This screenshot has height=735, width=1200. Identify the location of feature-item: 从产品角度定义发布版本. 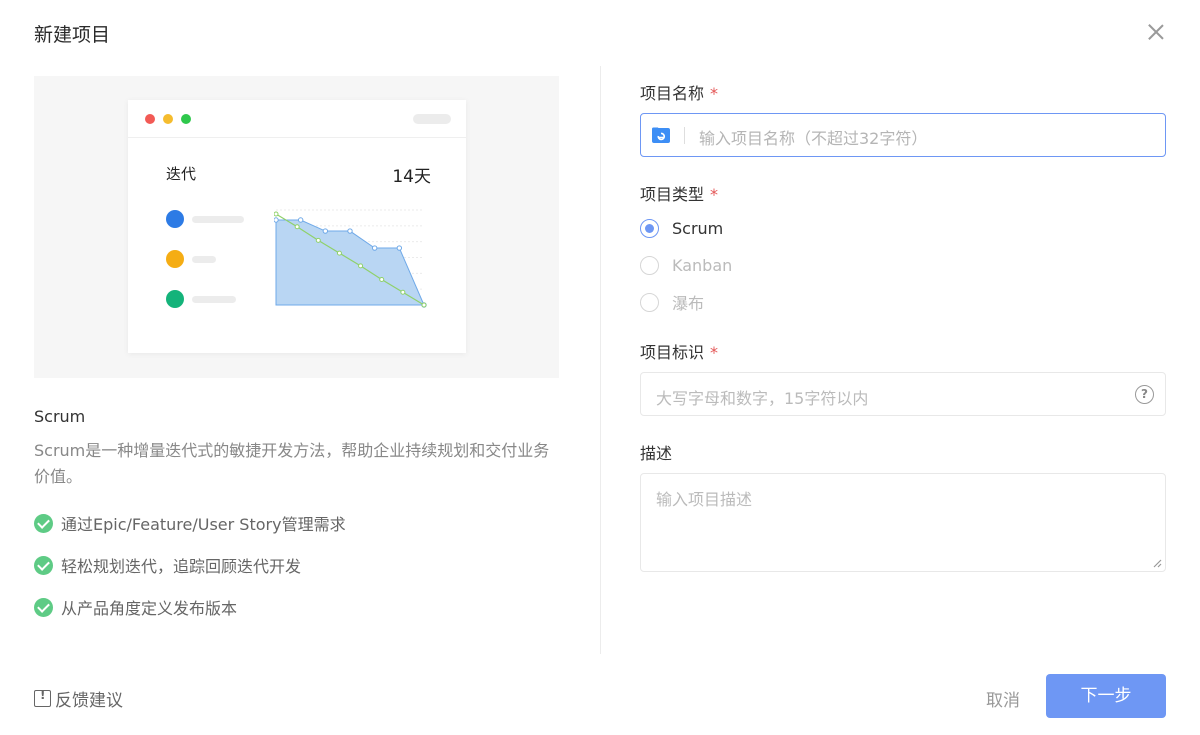
(135, 607).